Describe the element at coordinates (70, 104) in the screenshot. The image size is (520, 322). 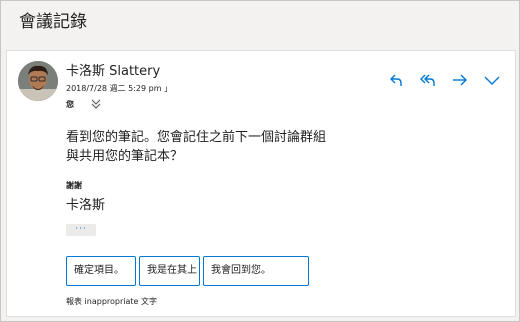
I see `recipient-label: 您` at that location.